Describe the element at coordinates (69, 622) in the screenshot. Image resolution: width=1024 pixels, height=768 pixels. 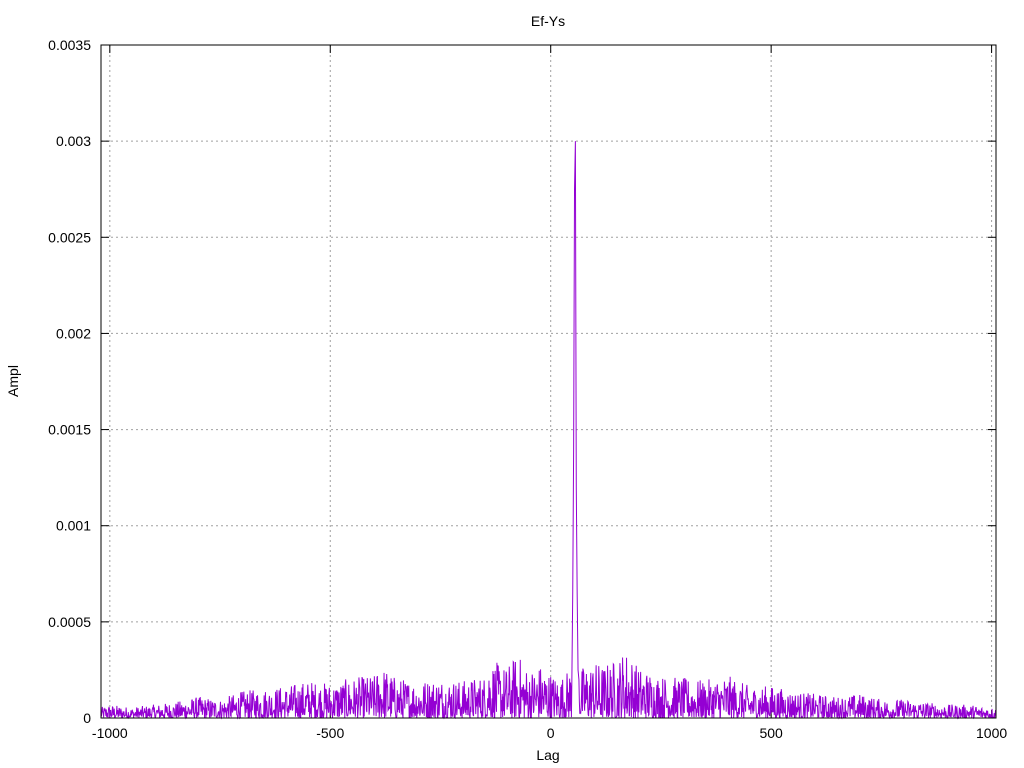
I see `y-tick-label: 0.0005` at that location.